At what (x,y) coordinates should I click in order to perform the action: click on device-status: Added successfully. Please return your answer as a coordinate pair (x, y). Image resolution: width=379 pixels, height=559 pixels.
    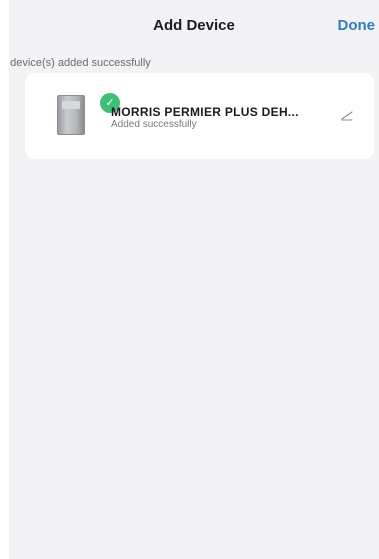
    Looking at the image, I should click on (154, 124).